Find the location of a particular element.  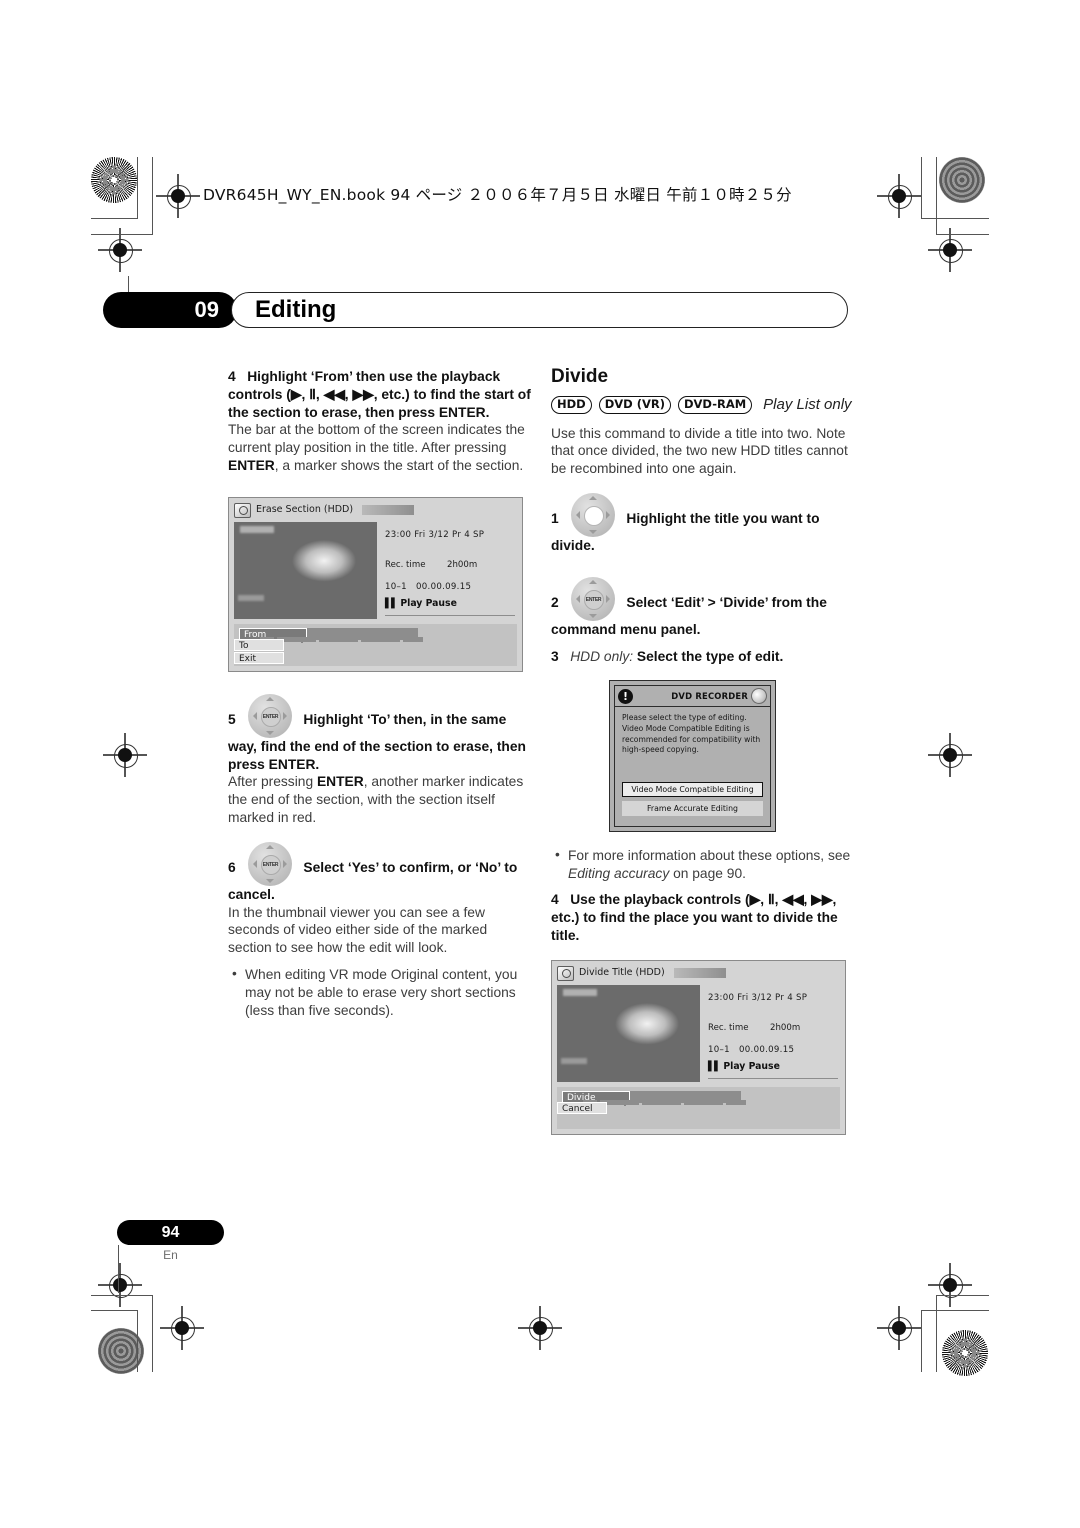

pause-icon: ▌▌ is located at coordinates (391, 604).